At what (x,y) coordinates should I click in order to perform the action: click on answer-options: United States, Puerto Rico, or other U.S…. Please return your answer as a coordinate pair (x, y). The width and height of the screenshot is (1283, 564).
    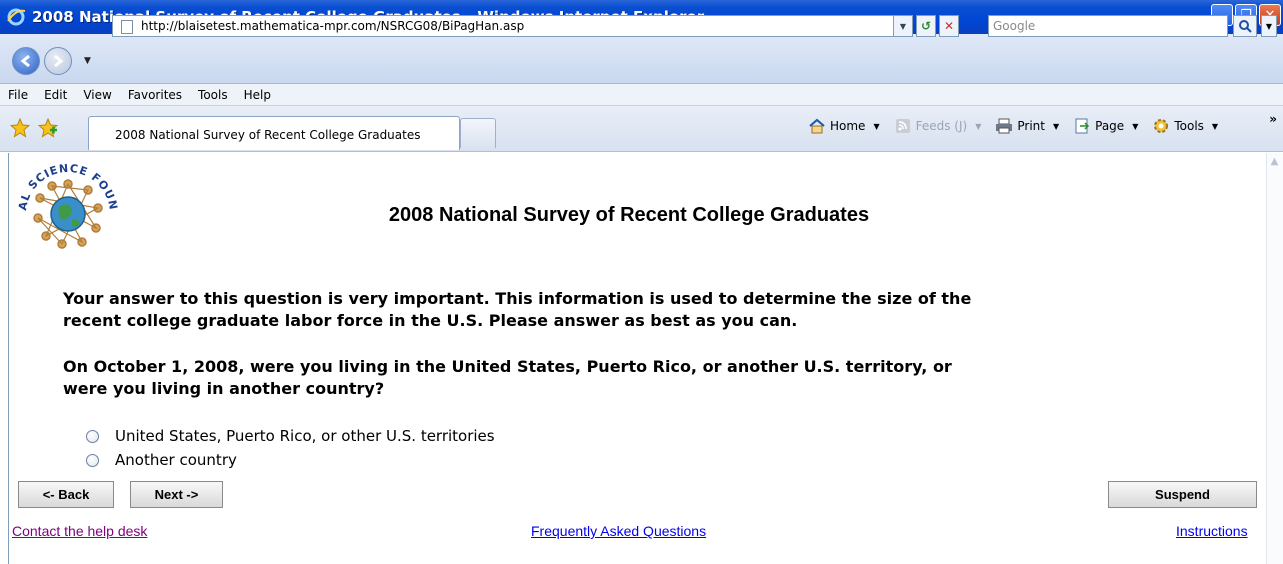
    Looking at the image, I should click on (290, 448).